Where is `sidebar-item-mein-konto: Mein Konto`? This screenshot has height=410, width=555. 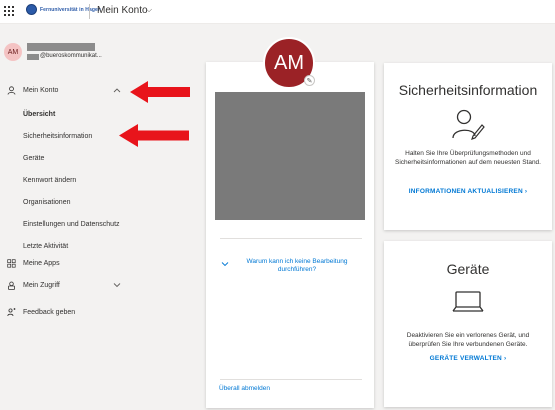
sidebar-item-mein-konto: Mein Konto is located at coordinates (68, 90).